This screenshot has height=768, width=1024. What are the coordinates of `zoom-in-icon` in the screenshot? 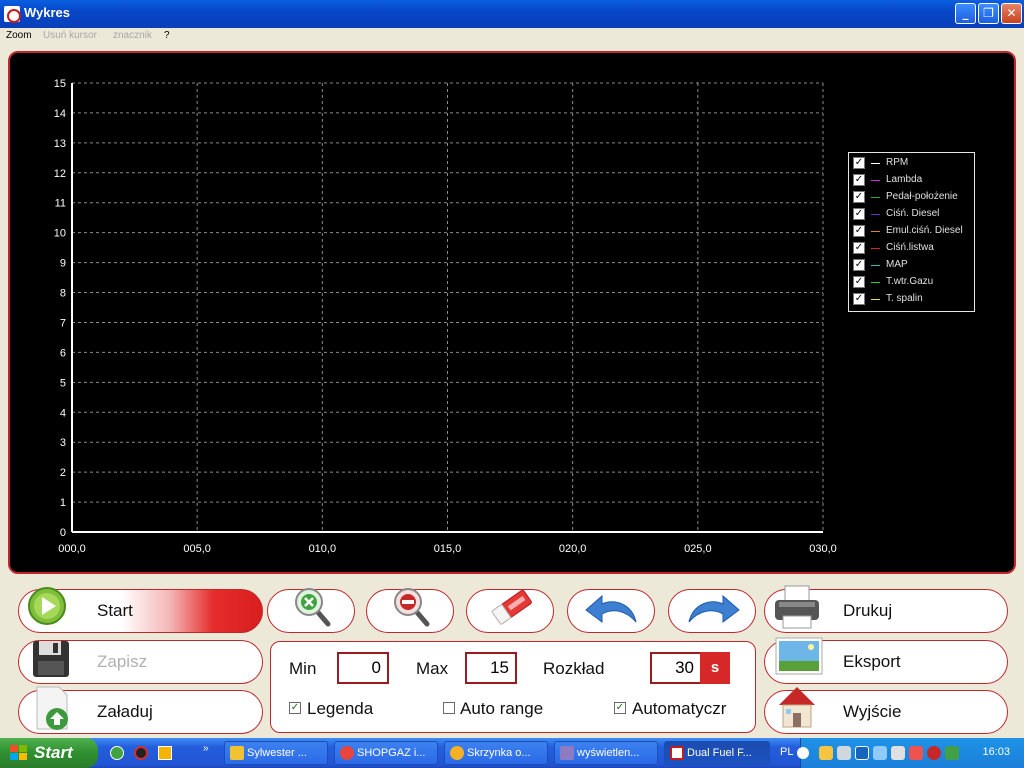 It's located at (313, 607).